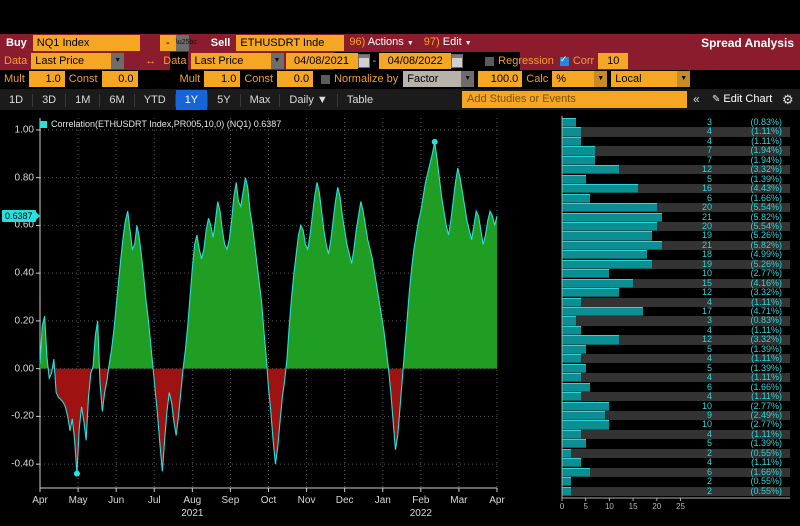 The image size is (800, 526). What do you see at coordinates (421, 500) in the screenshot?
I see `x-tick-label: Feb` at bounding box center [421, 500].